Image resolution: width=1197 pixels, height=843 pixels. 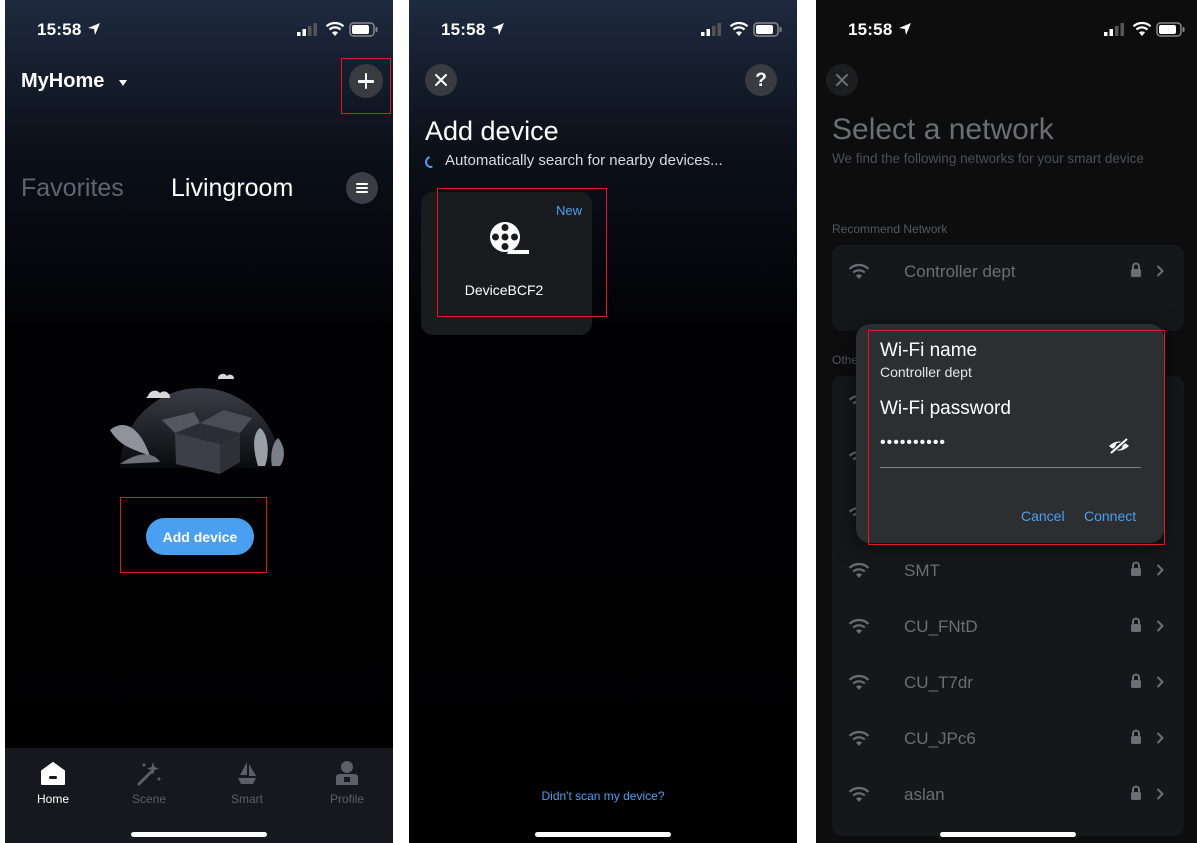 What do you see at coordinates (53, 773) in the screenshot?
I see `home-icon` at bounding box center [53, 773].